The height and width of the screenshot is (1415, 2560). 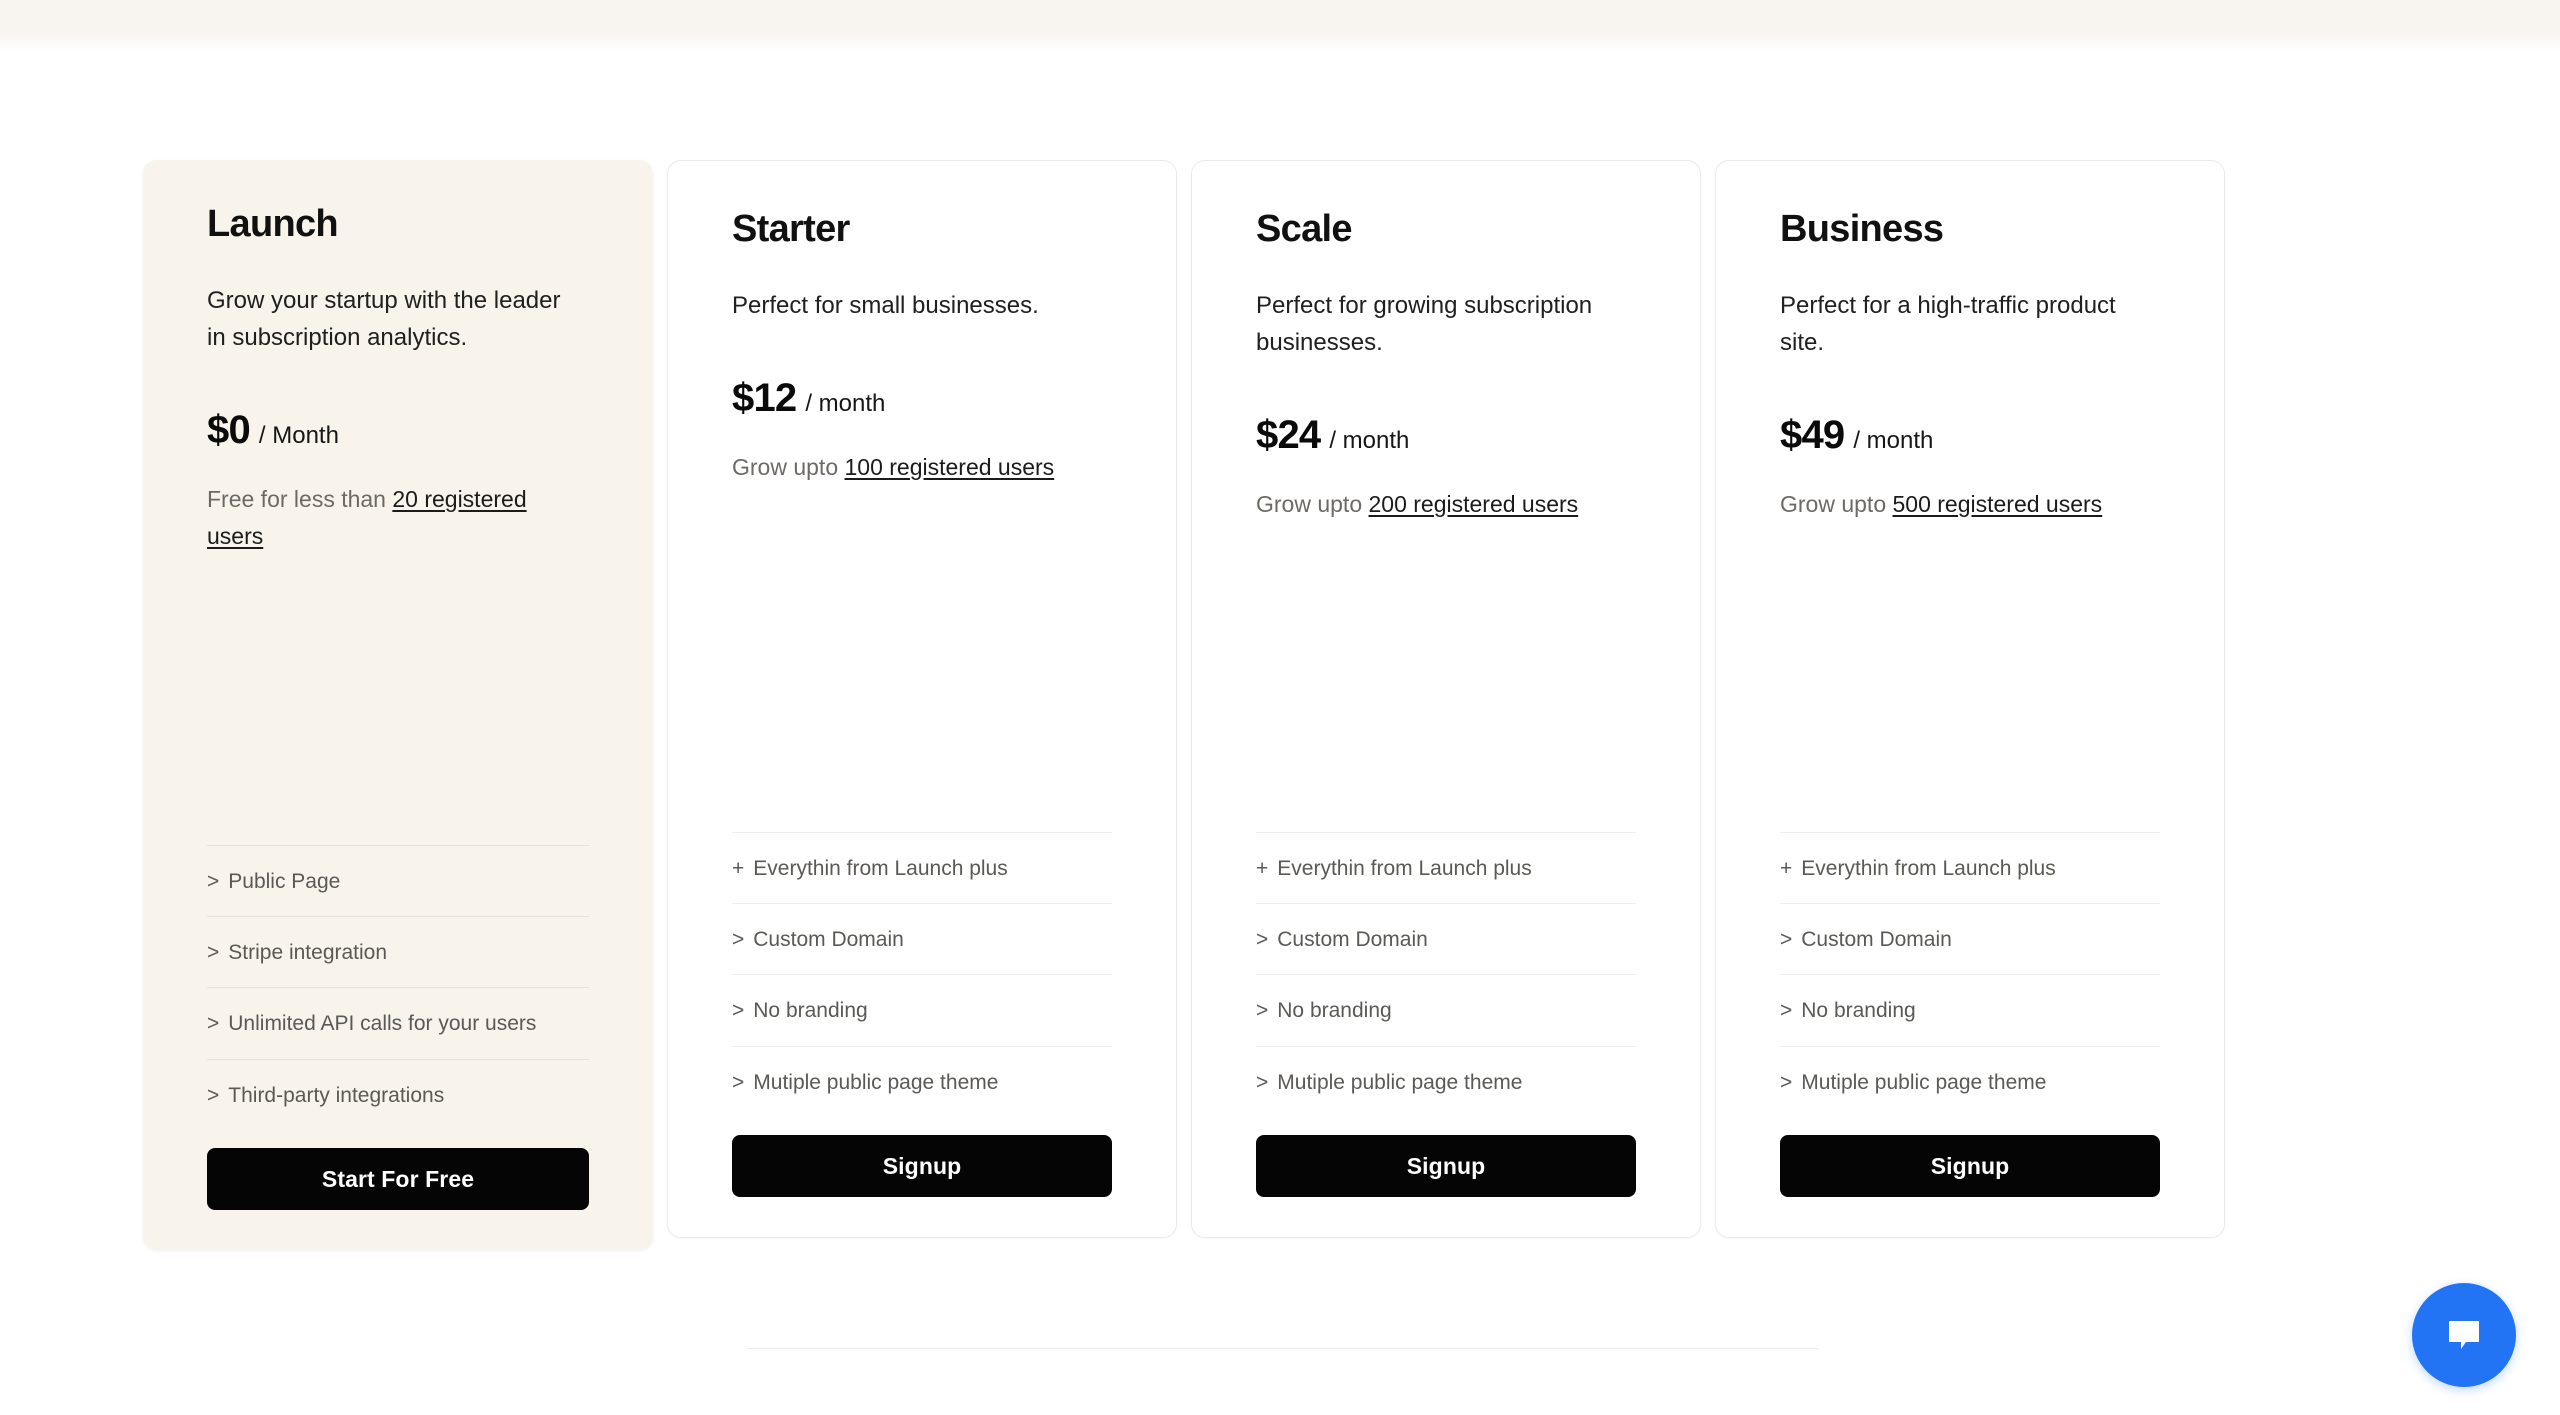 I want to click on feature-item: > Third-party integrations, so click(x=398, y=1084).